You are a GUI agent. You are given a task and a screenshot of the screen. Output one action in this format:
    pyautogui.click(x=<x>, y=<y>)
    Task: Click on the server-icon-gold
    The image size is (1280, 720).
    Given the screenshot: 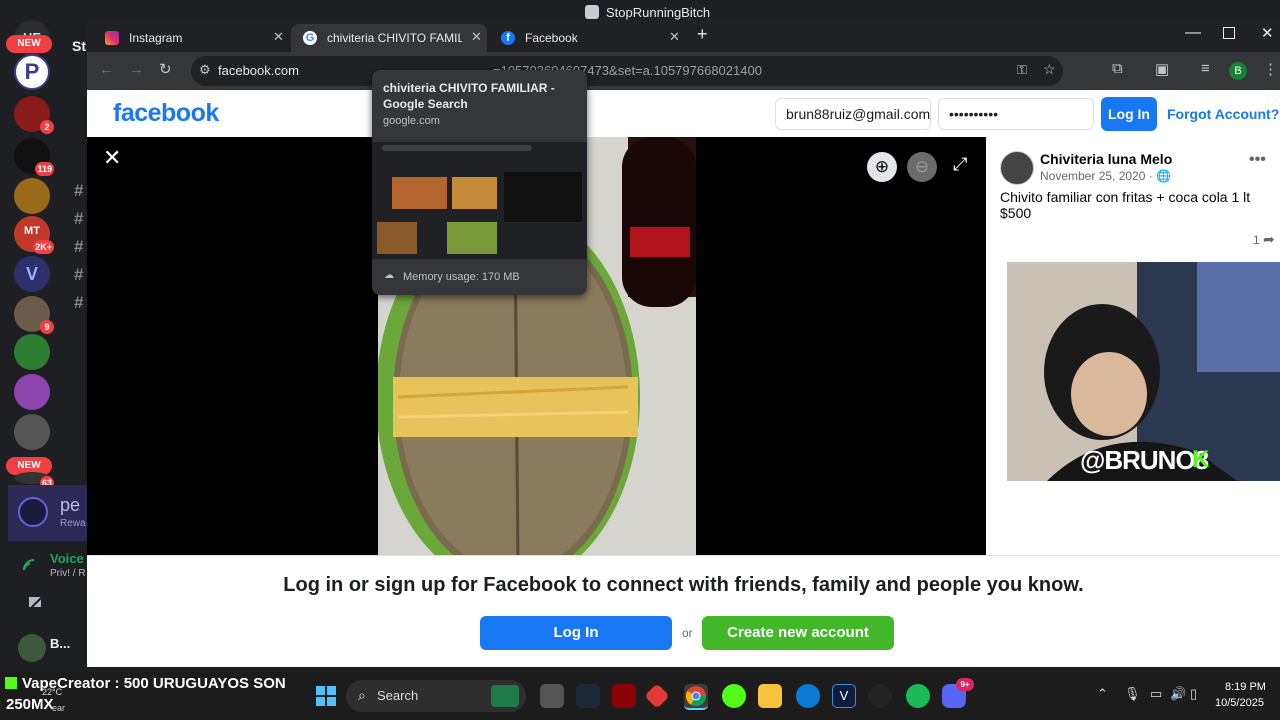 What is the action you would take?
    pyautogui.click(x=32, y=196)
    